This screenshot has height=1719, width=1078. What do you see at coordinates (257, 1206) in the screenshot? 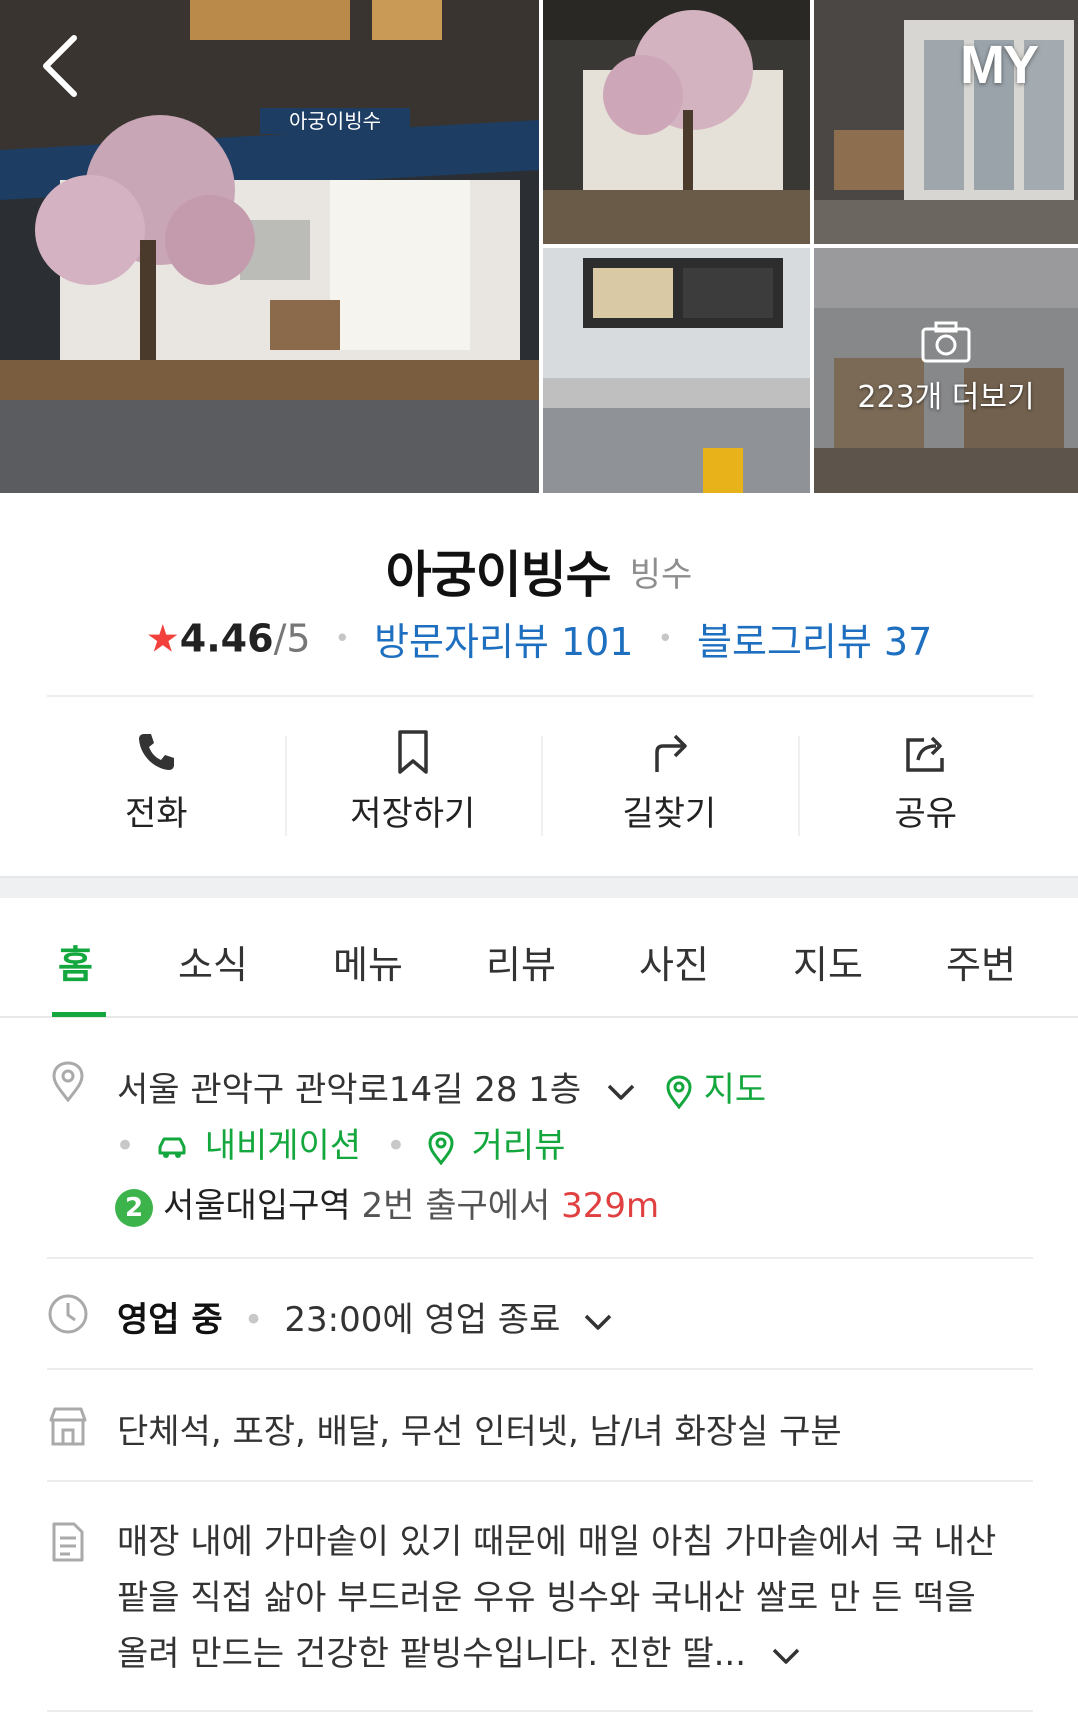
I see `station-name: 서울대입구역` at bounding box center [257, 1206].